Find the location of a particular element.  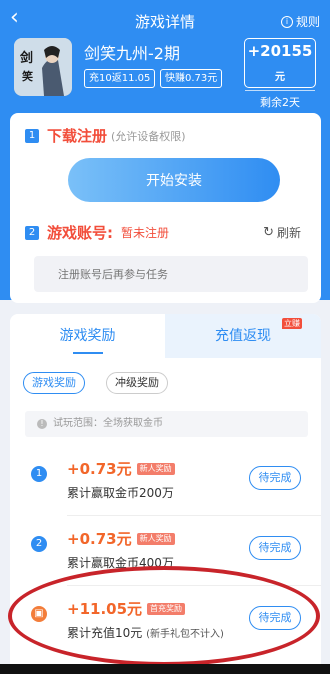

tab-game-rewards: 游戏奖励 is located at coordinates (87, 336).